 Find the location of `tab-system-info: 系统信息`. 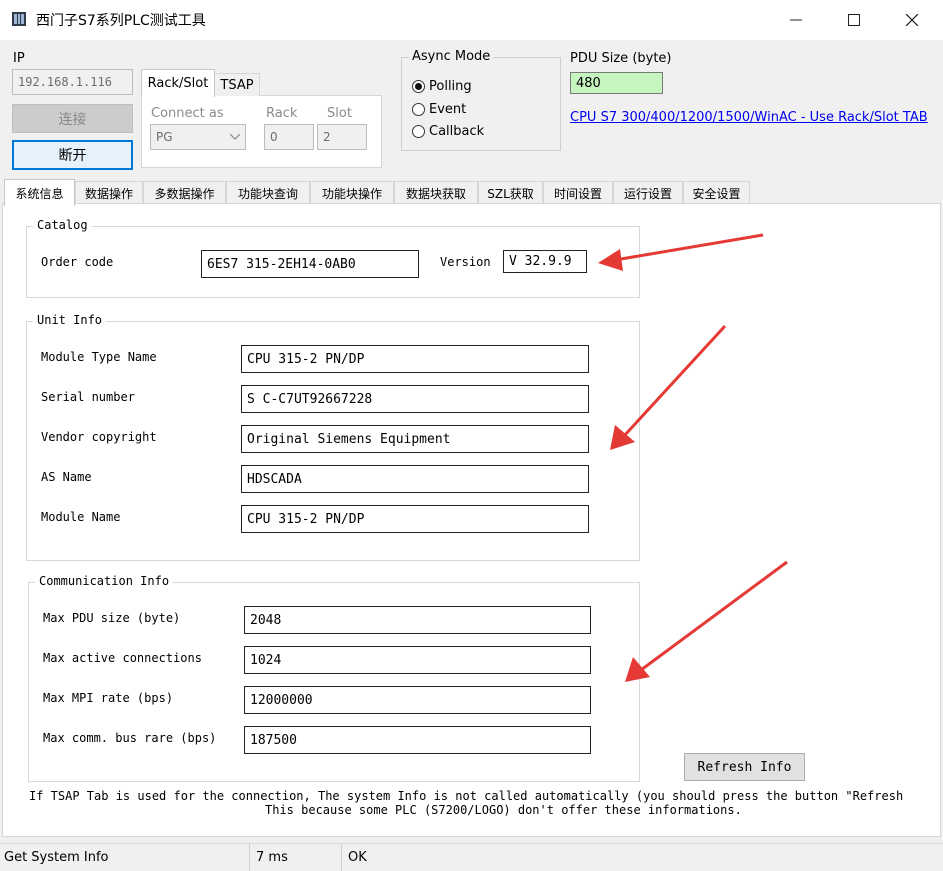

tab-system-info: 系统信息 is located at coordinates (39, 192).